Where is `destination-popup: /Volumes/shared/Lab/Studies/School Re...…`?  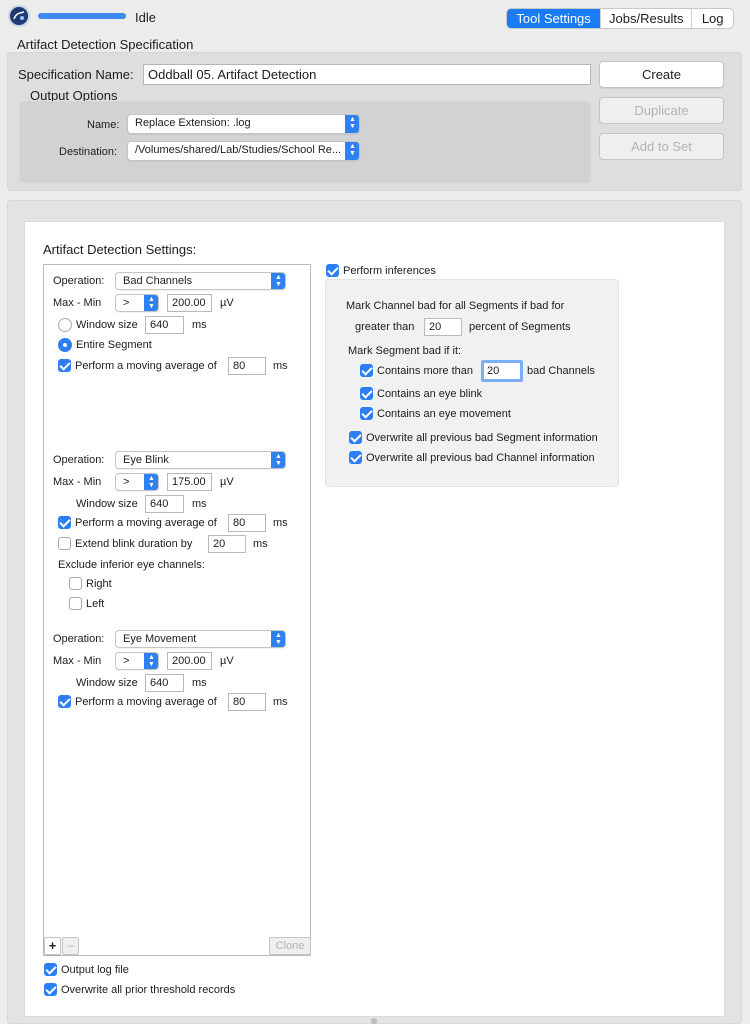
destination-popup: /Volumes/shared/Lab/Studies/School Re...… is located at coordinates (243, 151).